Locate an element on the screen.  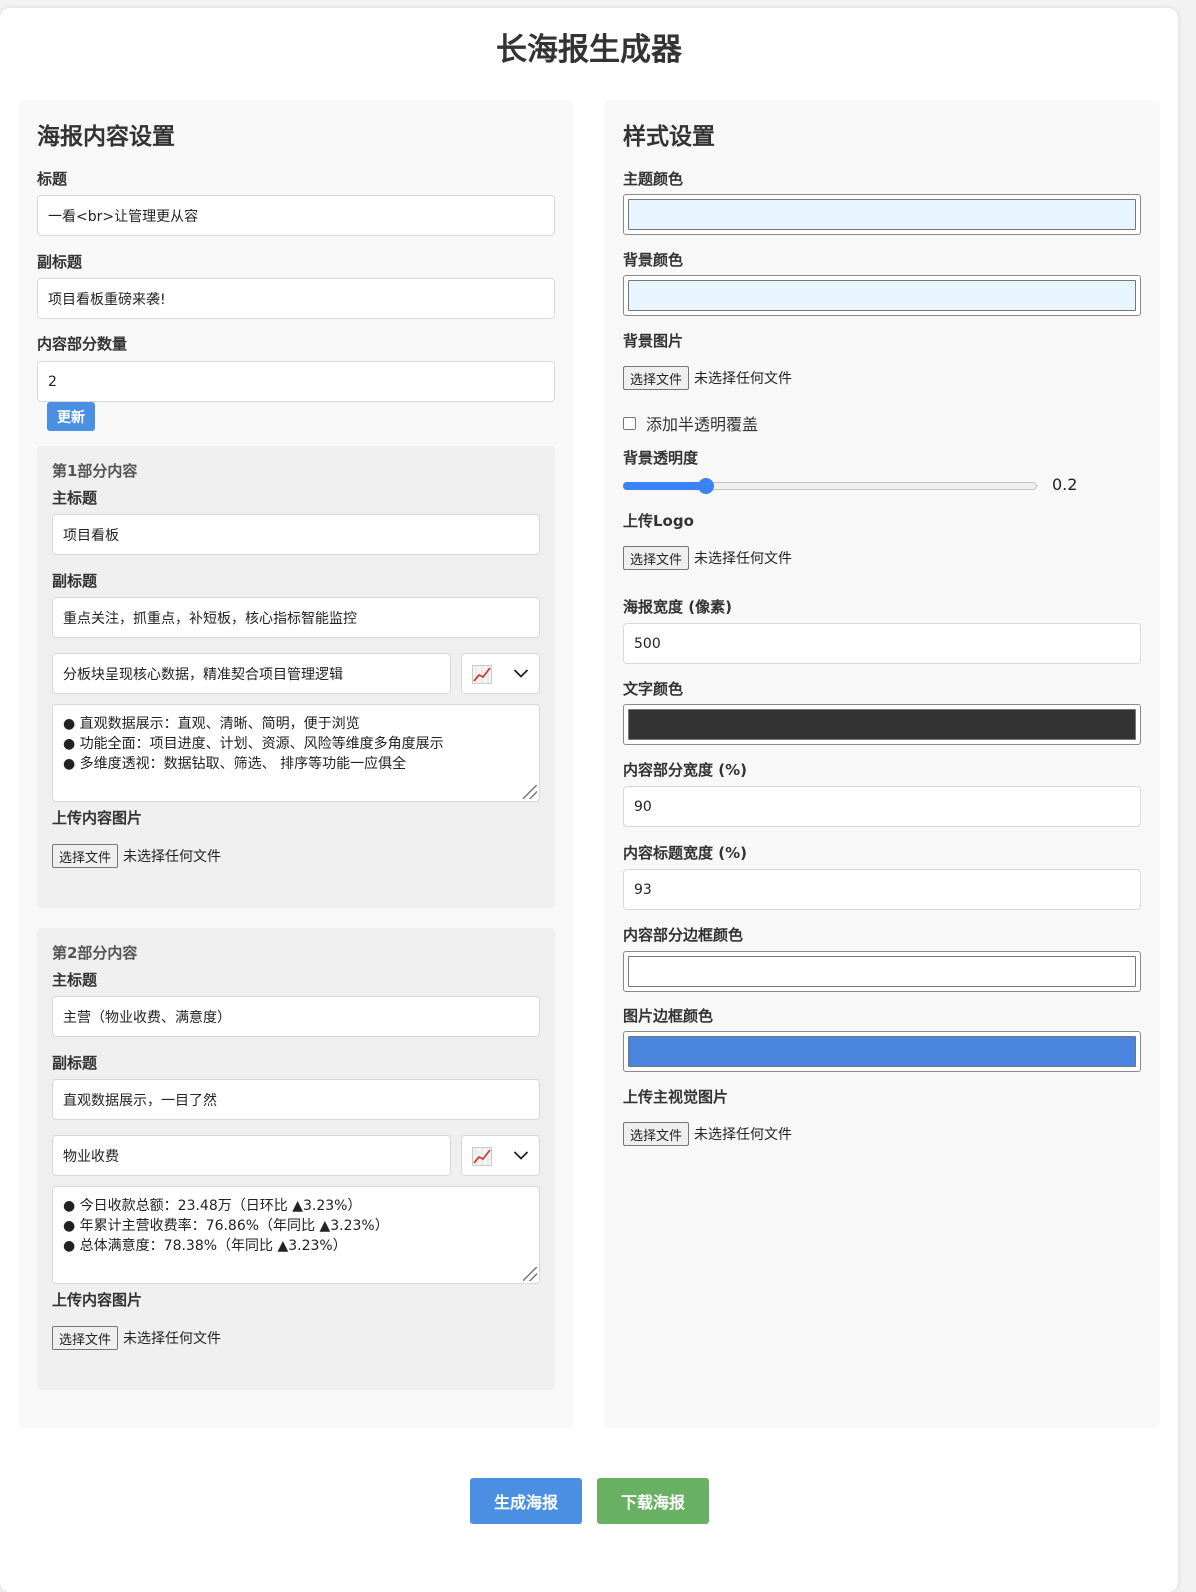
section-heading: 第1部分内容 is located at coordinates (95, 471).